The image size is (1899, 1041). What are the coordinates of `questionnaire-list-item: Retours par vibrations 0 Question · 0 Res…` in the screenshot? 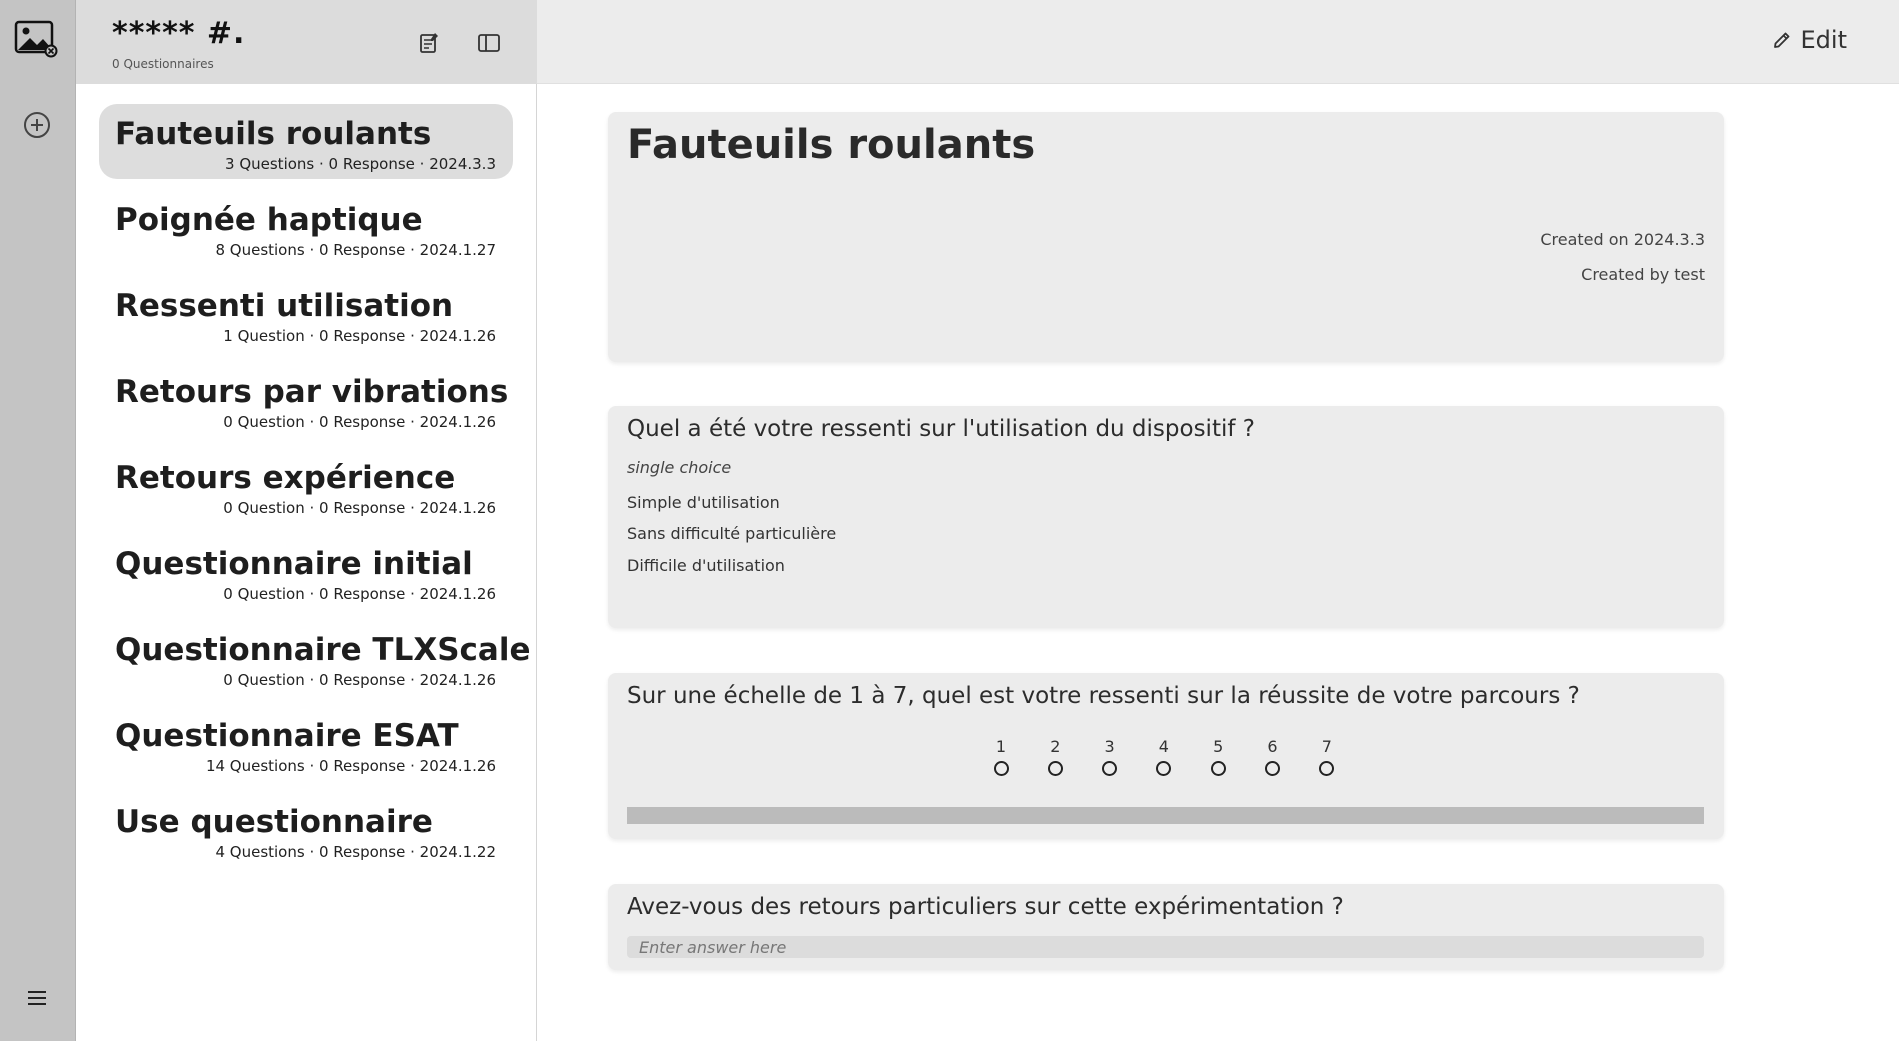 It's located at (306, 399).